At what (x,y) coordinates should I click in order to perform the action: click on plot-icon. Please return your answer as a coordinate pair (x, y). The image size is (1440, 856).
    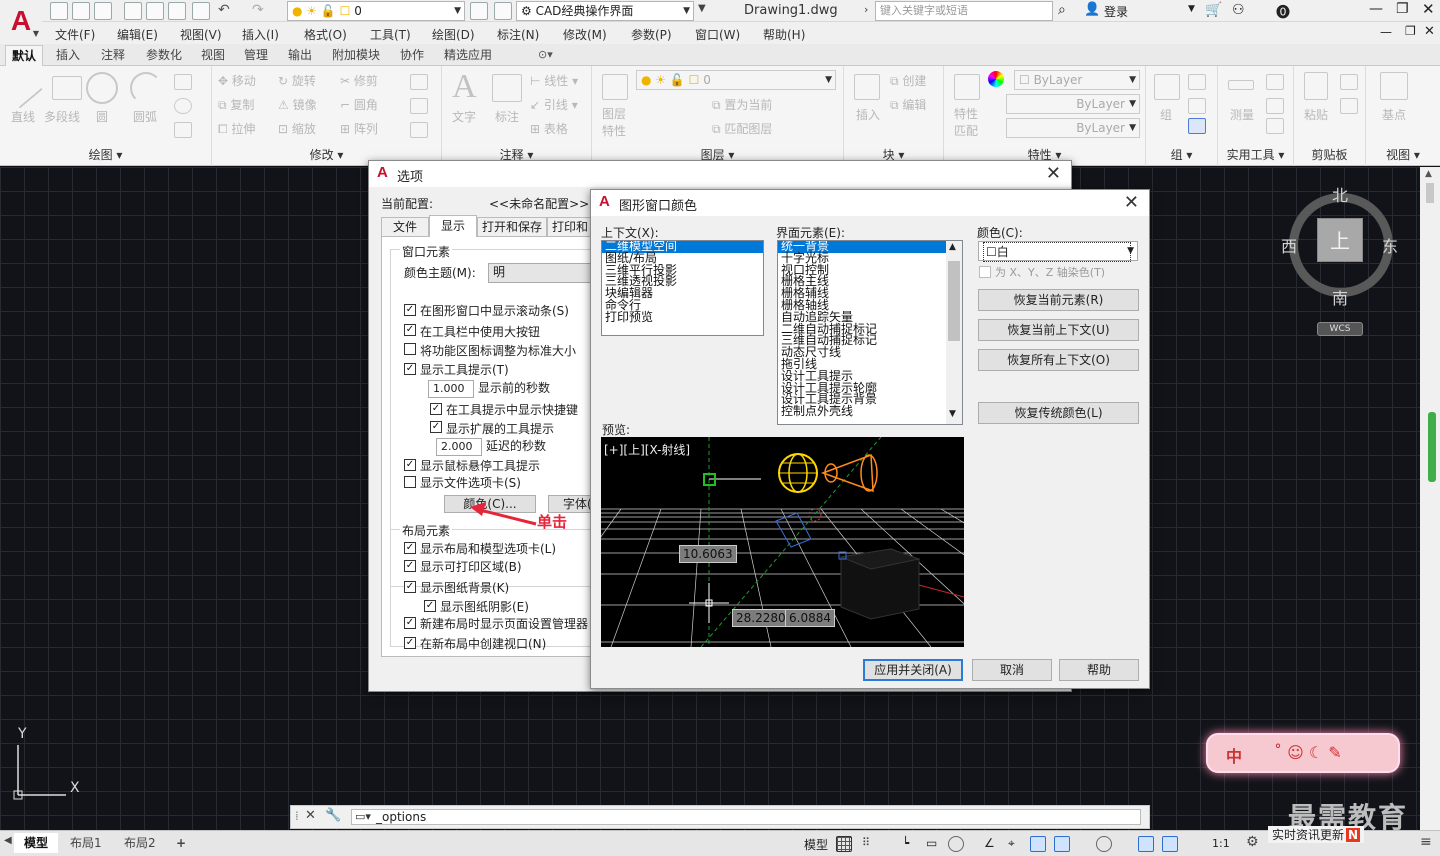
    Looking at the image, I should click on (201, 11).